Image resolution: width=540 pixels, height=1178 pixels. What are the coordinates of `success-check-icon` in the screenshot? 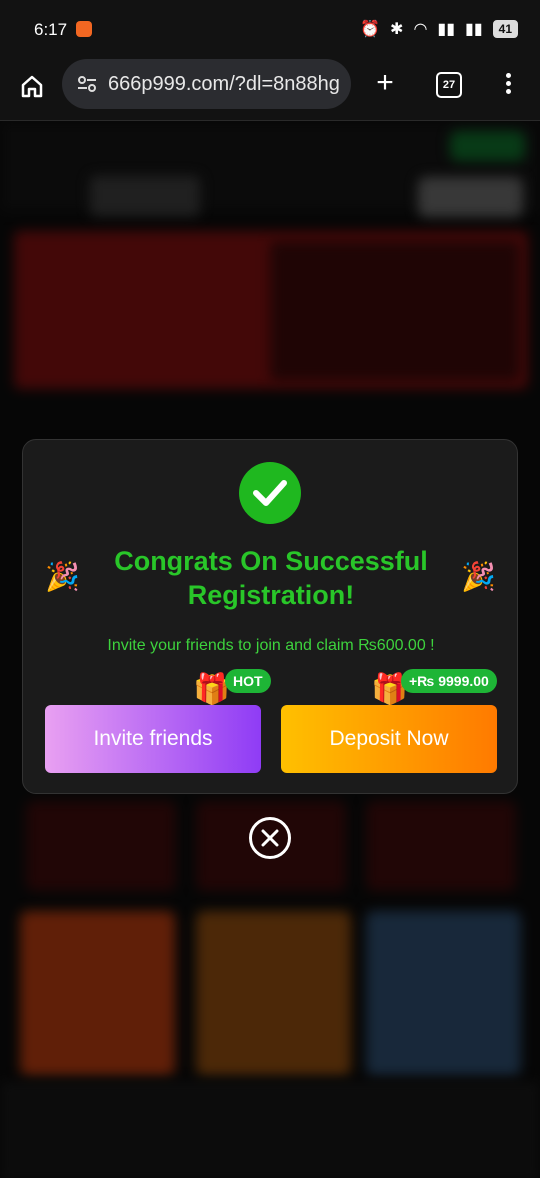 It's located at (270, 493).